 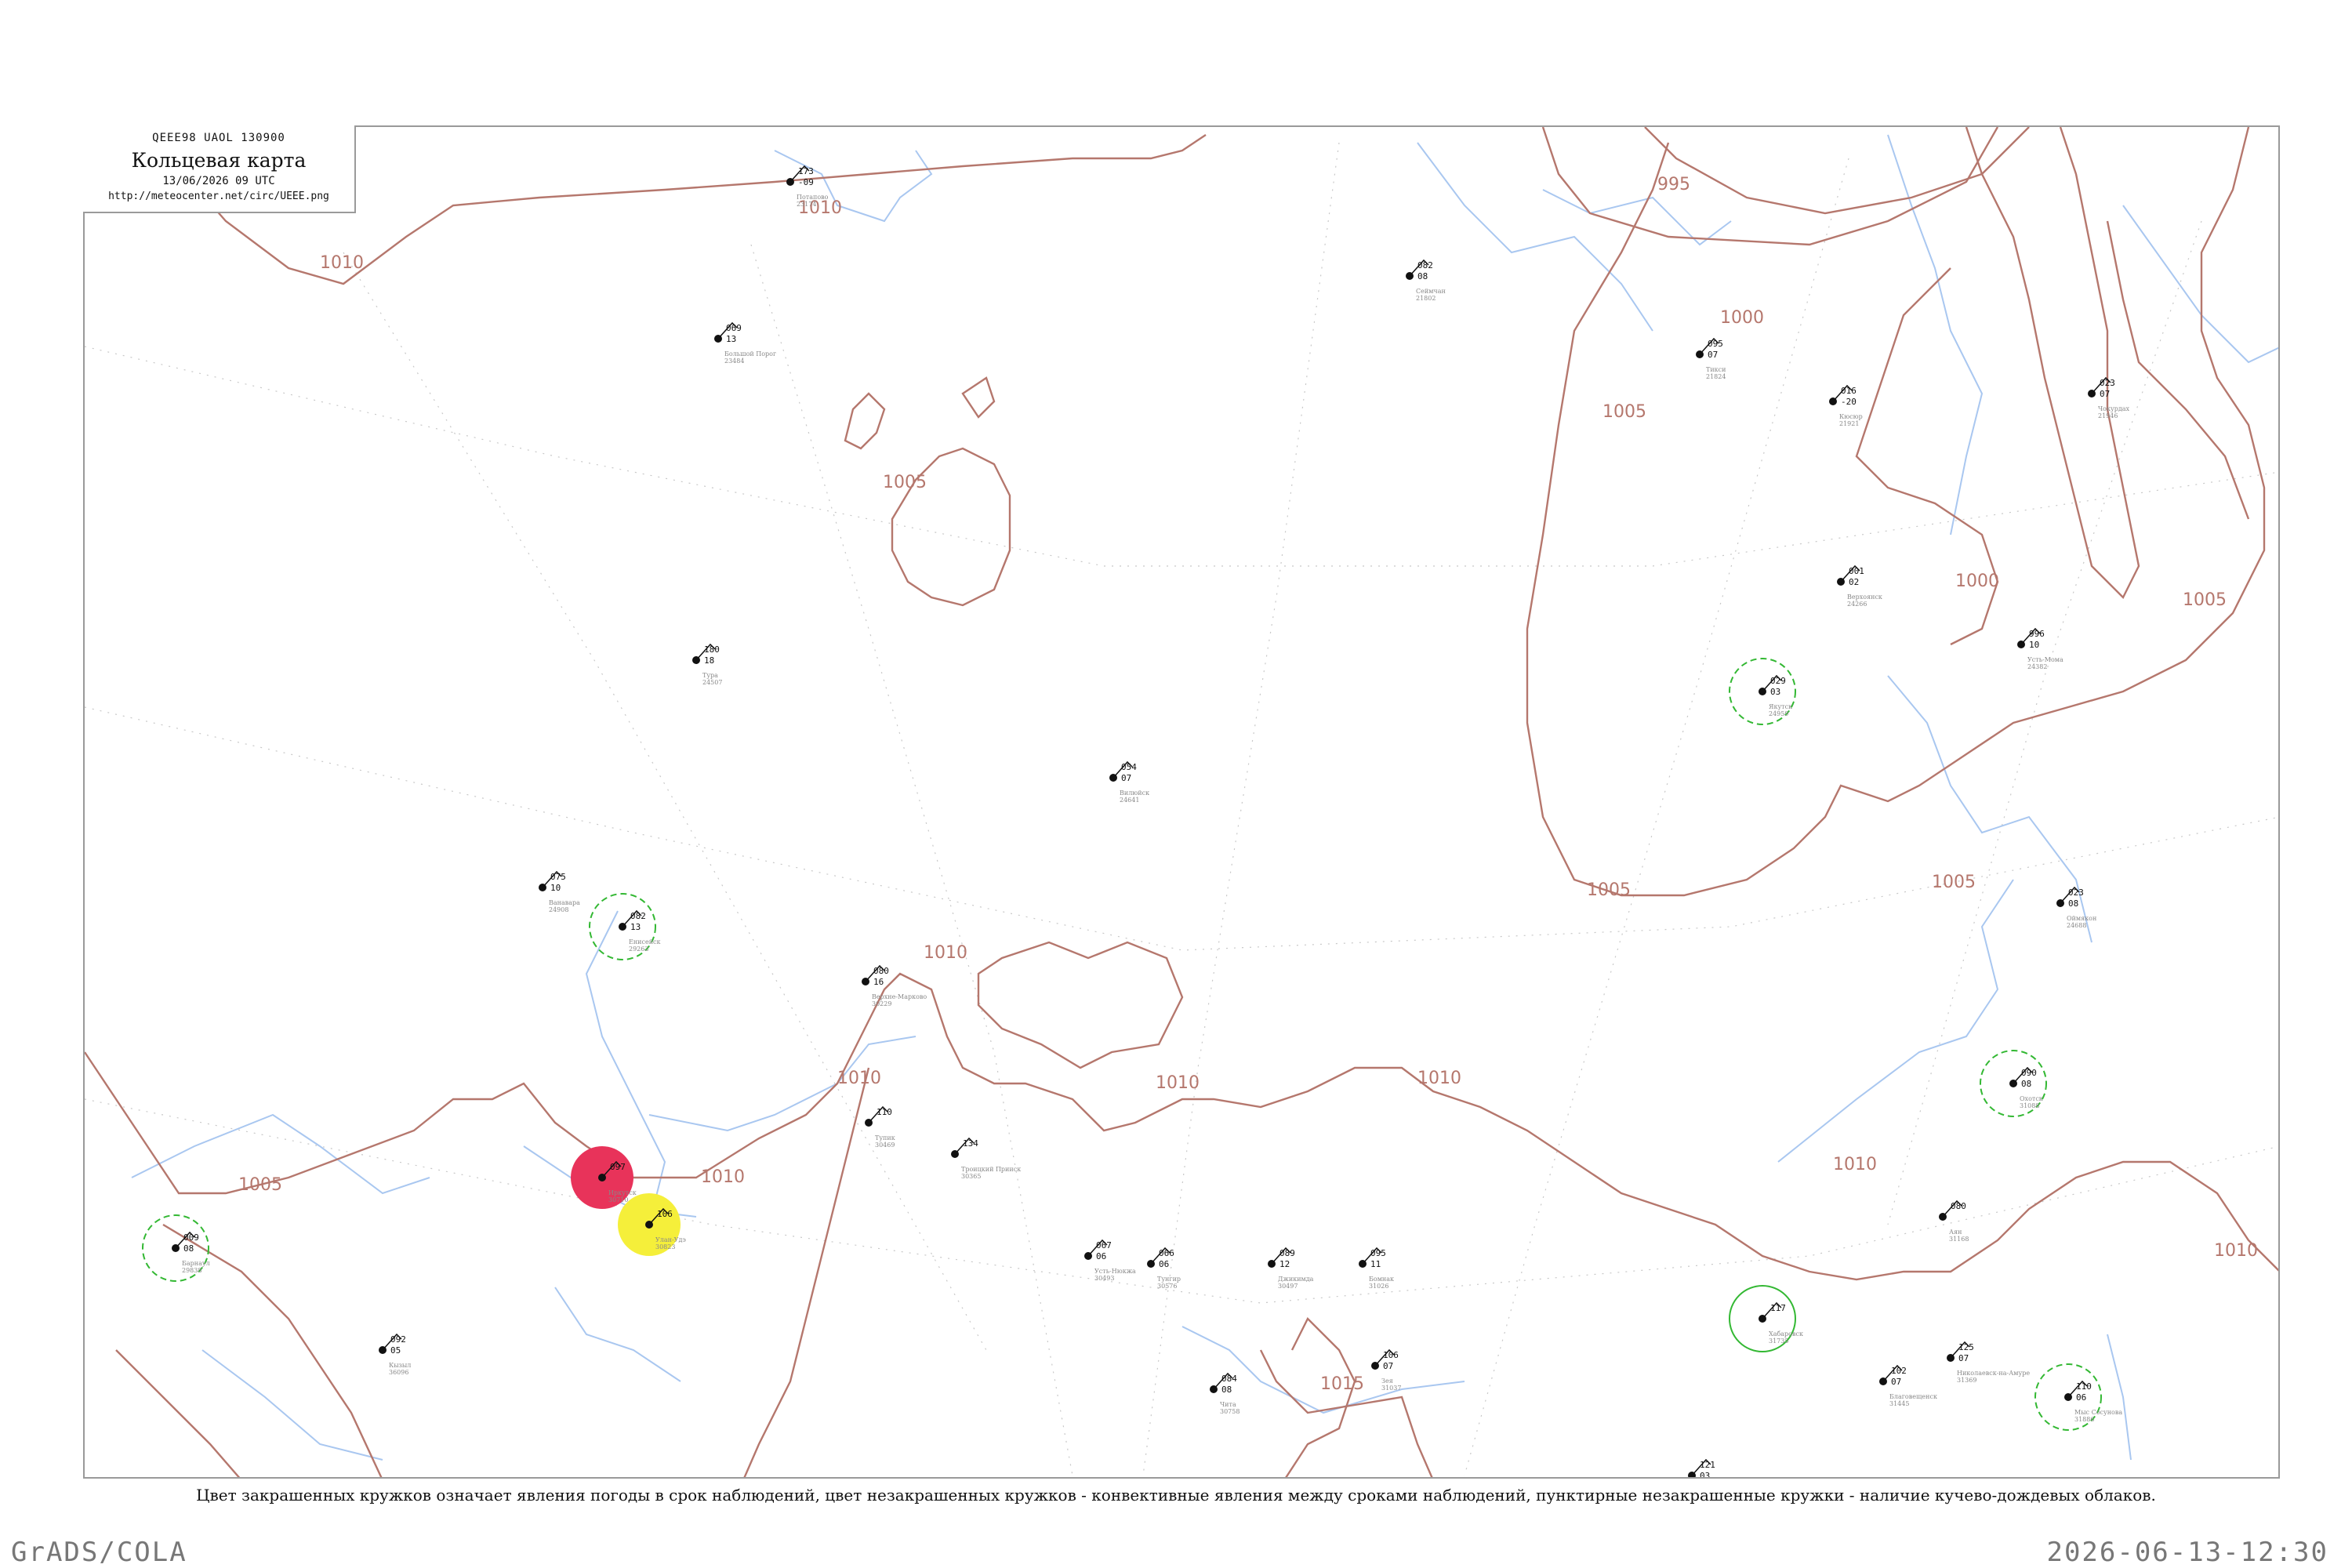 What do you see at coordinates (712, 682) in the screenshot?
I see `station-id: 24507` at bounding box center [712, 682].